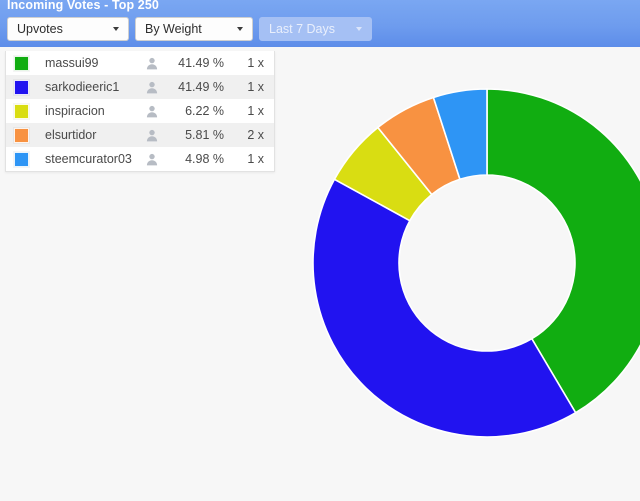 This screenshot has height=501, width=640. Describe the element at coordinates (68, 29) in the screenshot. I see `vote-type-dropdown: Upvotes` at that location.